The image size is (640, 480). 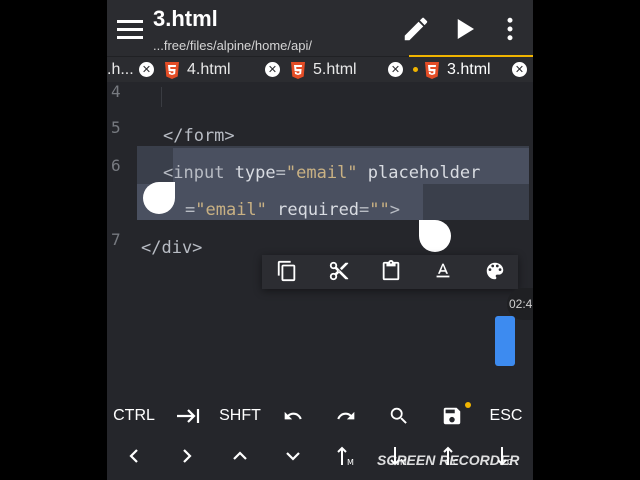 I want to click on cut-icon, so click(x=340, y=272).